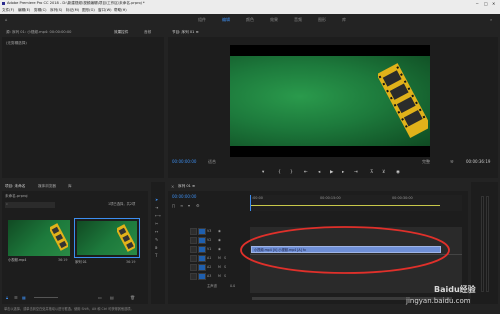  What do you see at coordinates (184, 197) in the screenshot?
I see `timeline-current-time: 00:00:00:00` at bounding box center [184, 197].